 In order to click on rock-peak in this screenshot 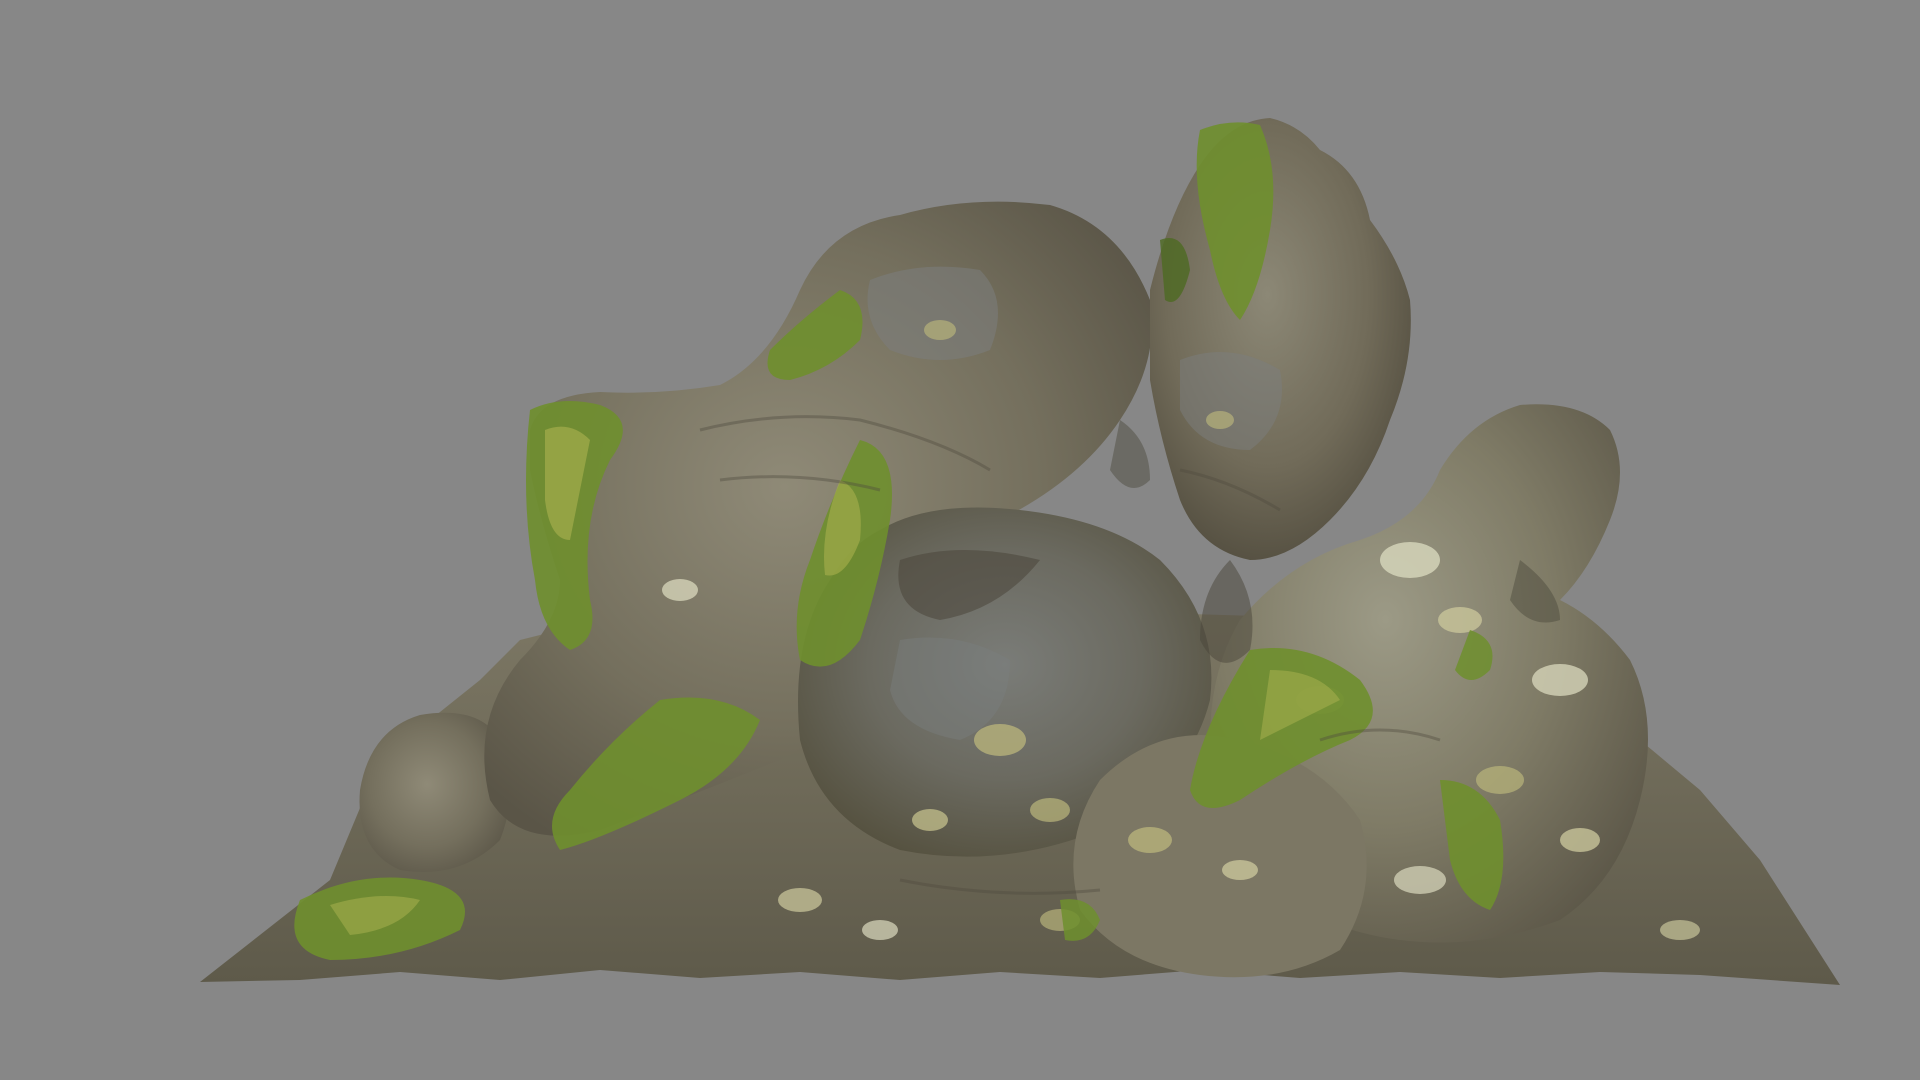, I will do `click(1280, 339)`.